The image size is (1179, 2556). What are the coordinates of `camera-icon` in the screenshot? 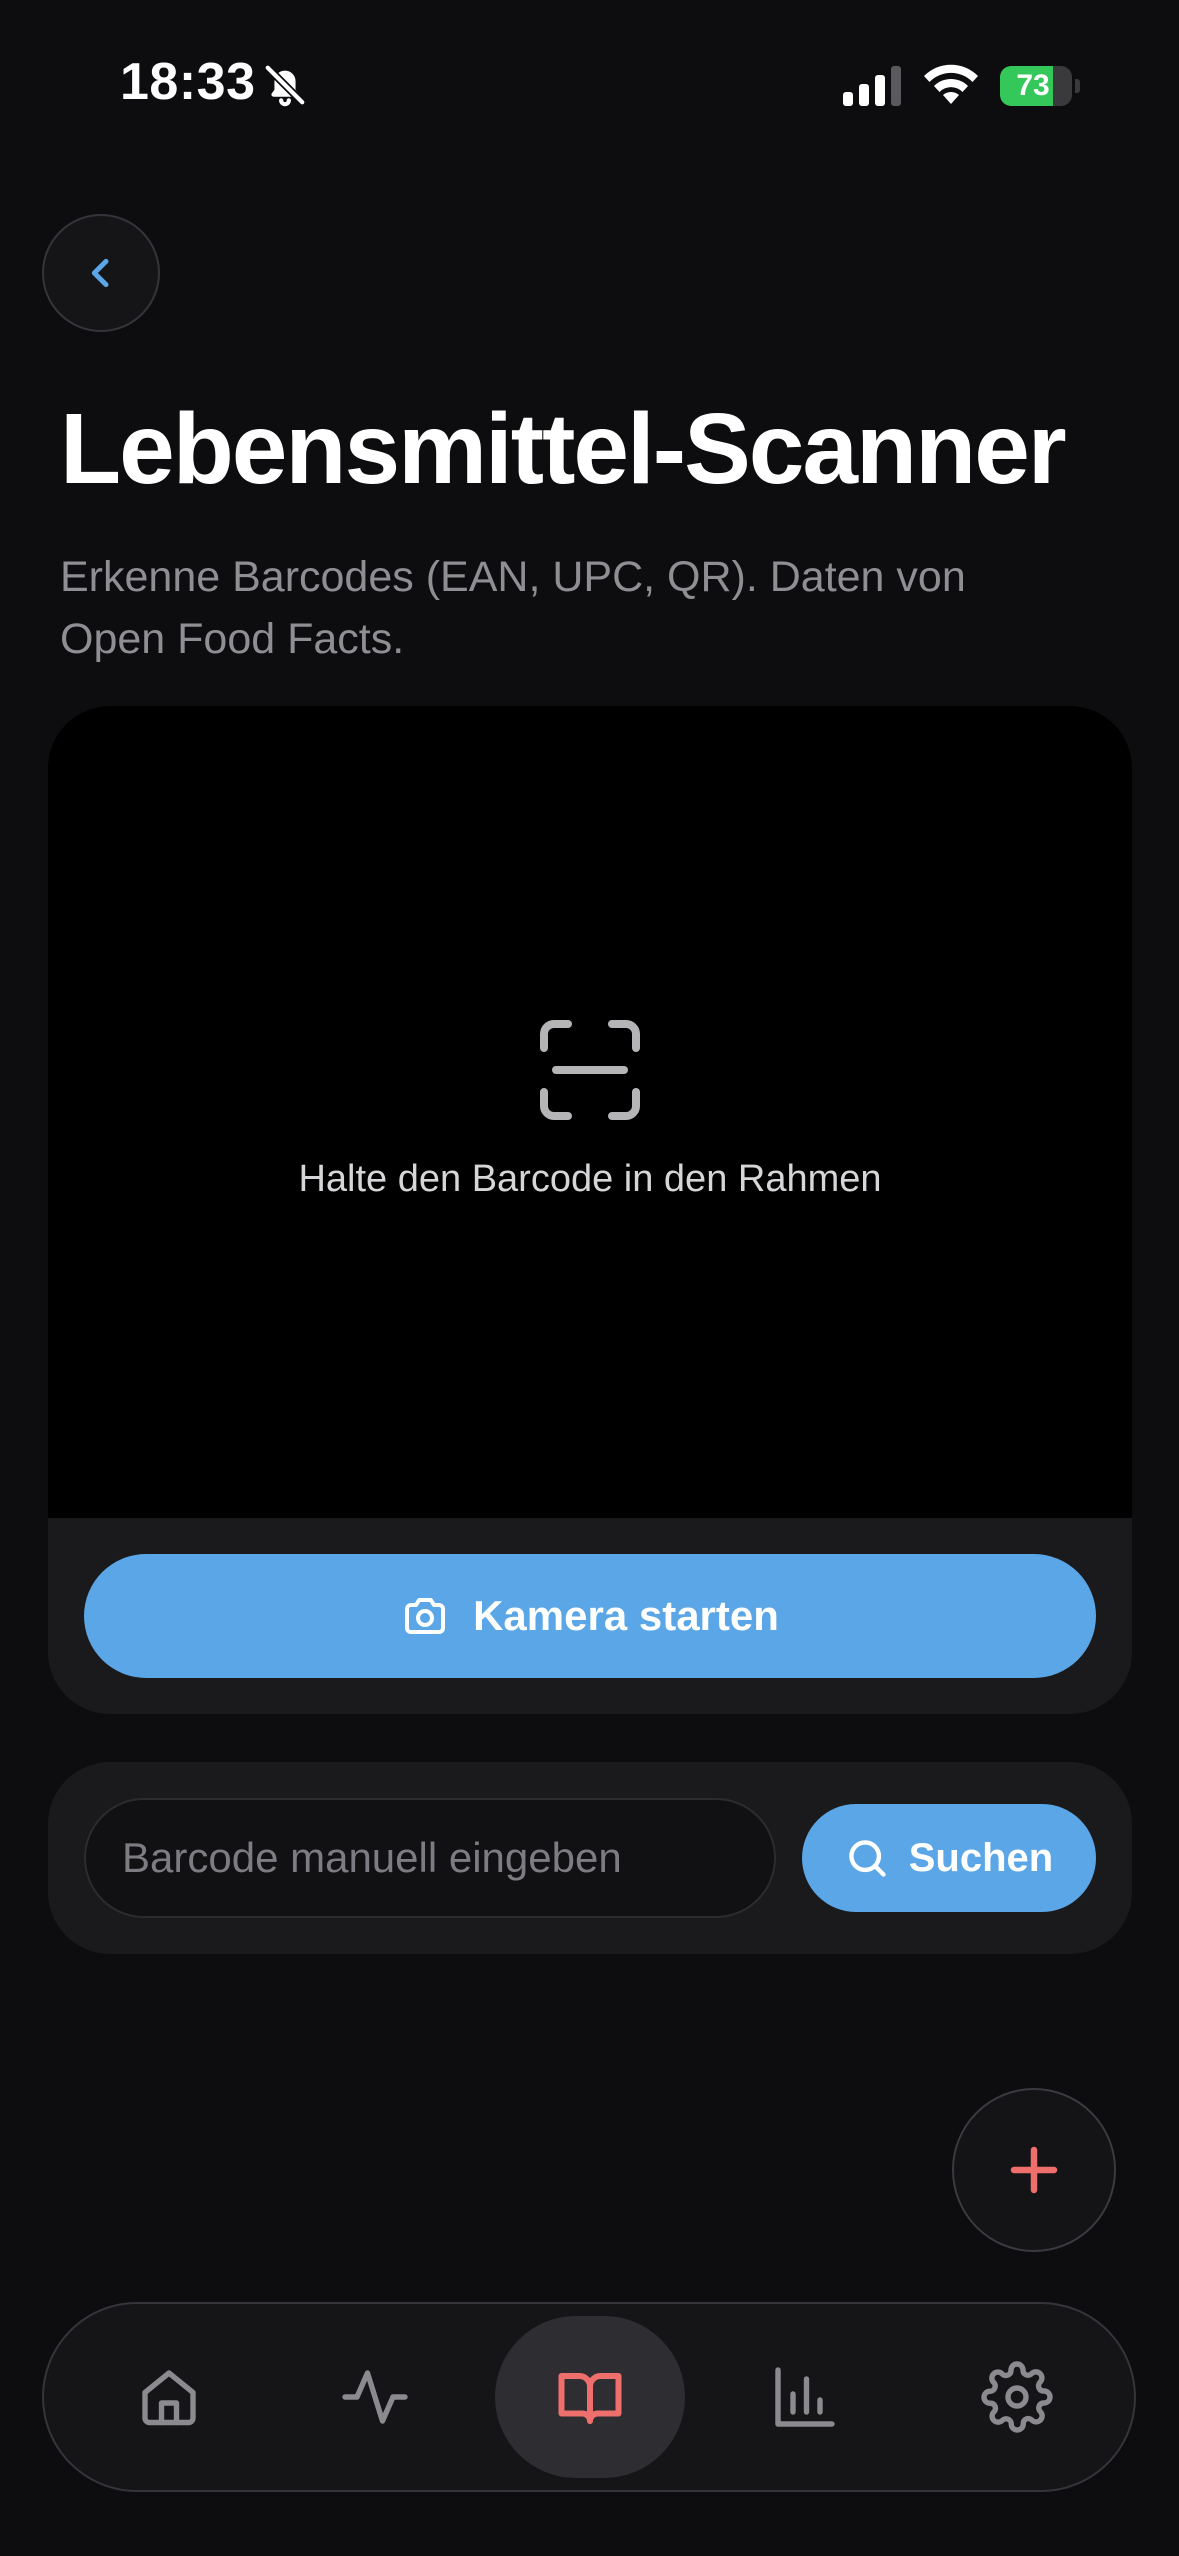 It's located at (425, 1616).